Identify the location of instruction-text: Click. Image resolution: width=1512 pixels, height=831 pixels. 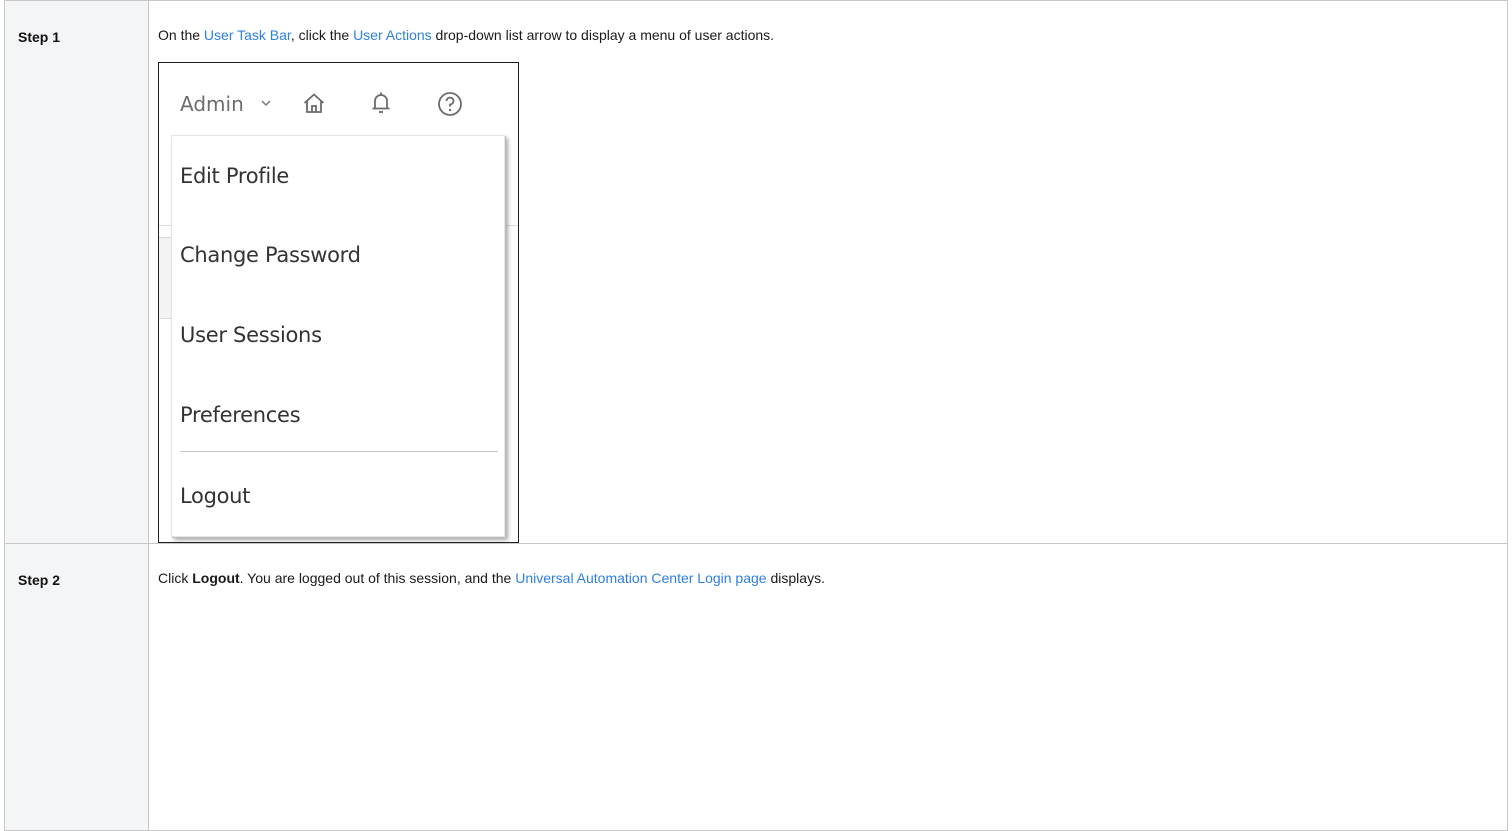
(175, 578).